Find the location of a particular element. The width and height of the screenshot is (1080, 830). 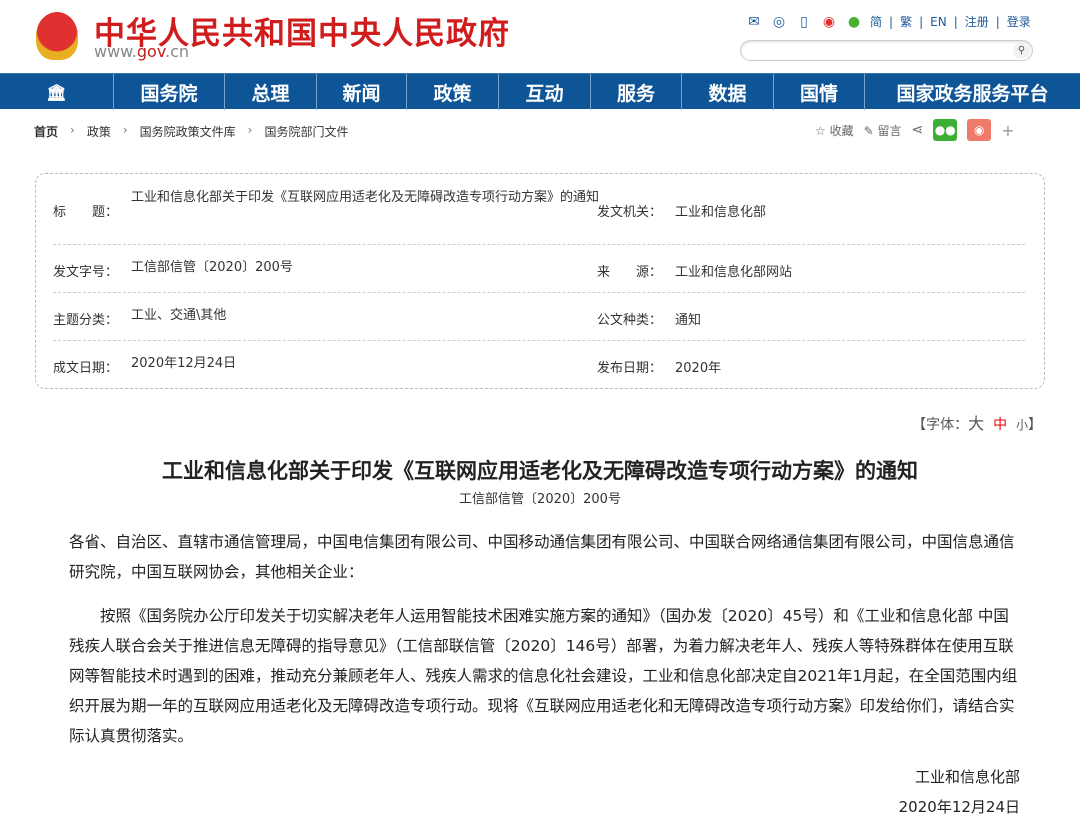

topic-label: 主题分类： is located at coordinates (86, 320).